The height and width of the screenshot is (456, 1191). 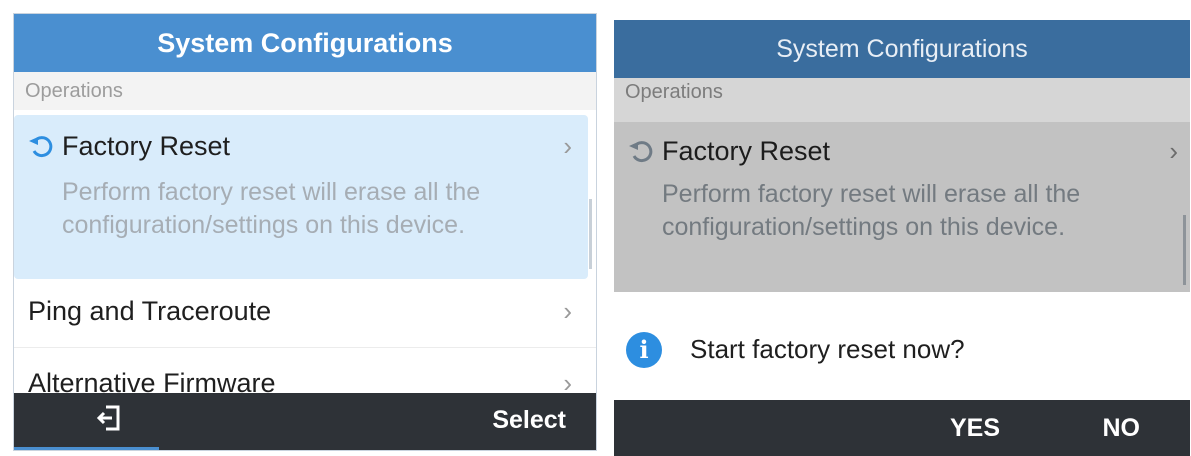 What do you see at coordinates (305, 373) in the screenshot?
I see `list-item-alternative-firmware: Alternative Firmware ›` at bounding box center [305, 373].